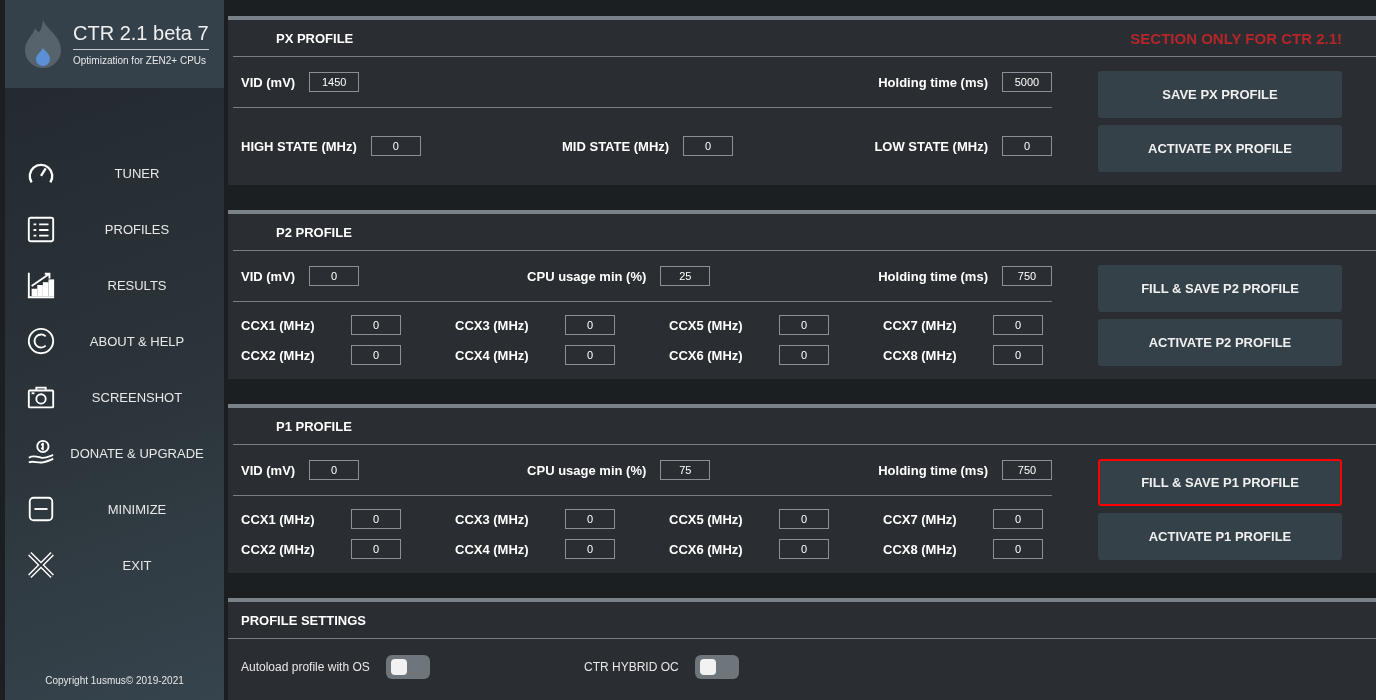 The width and height of the screenshot is (1376, 700). I want to click on warning-text: SECTION ONLY FOR CTR 2.1!, so click(1236, 38).